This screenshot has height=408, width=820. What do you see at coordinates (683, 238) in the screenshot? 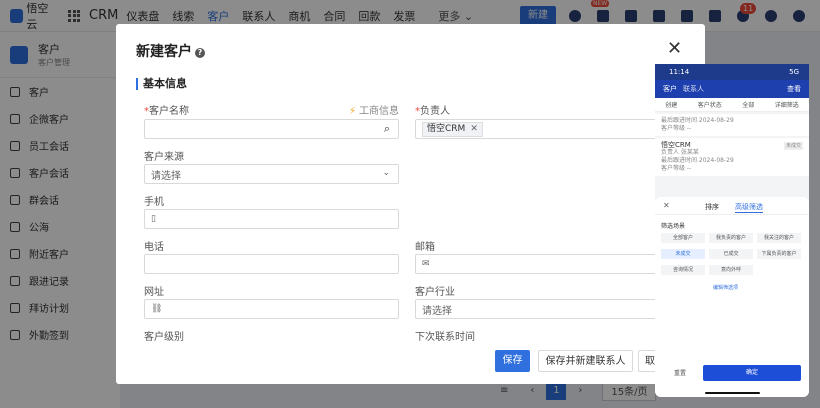
I see `chip-all: 全部客户` at bounding box center [683, 238].